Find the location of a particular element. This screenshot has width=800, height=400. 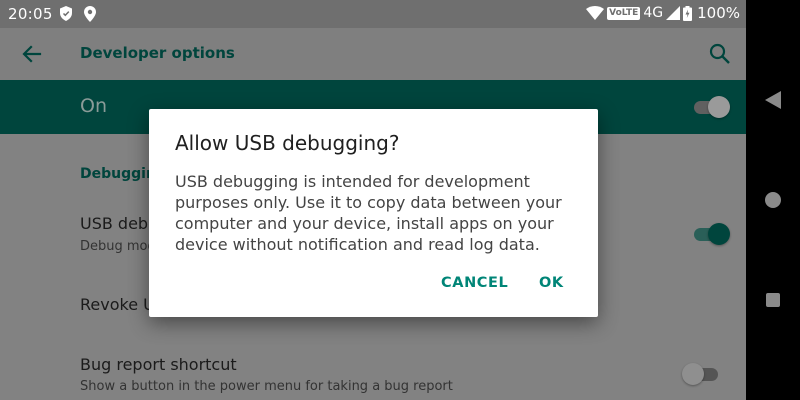

wifi-icon is located at coordinates (595, 13).